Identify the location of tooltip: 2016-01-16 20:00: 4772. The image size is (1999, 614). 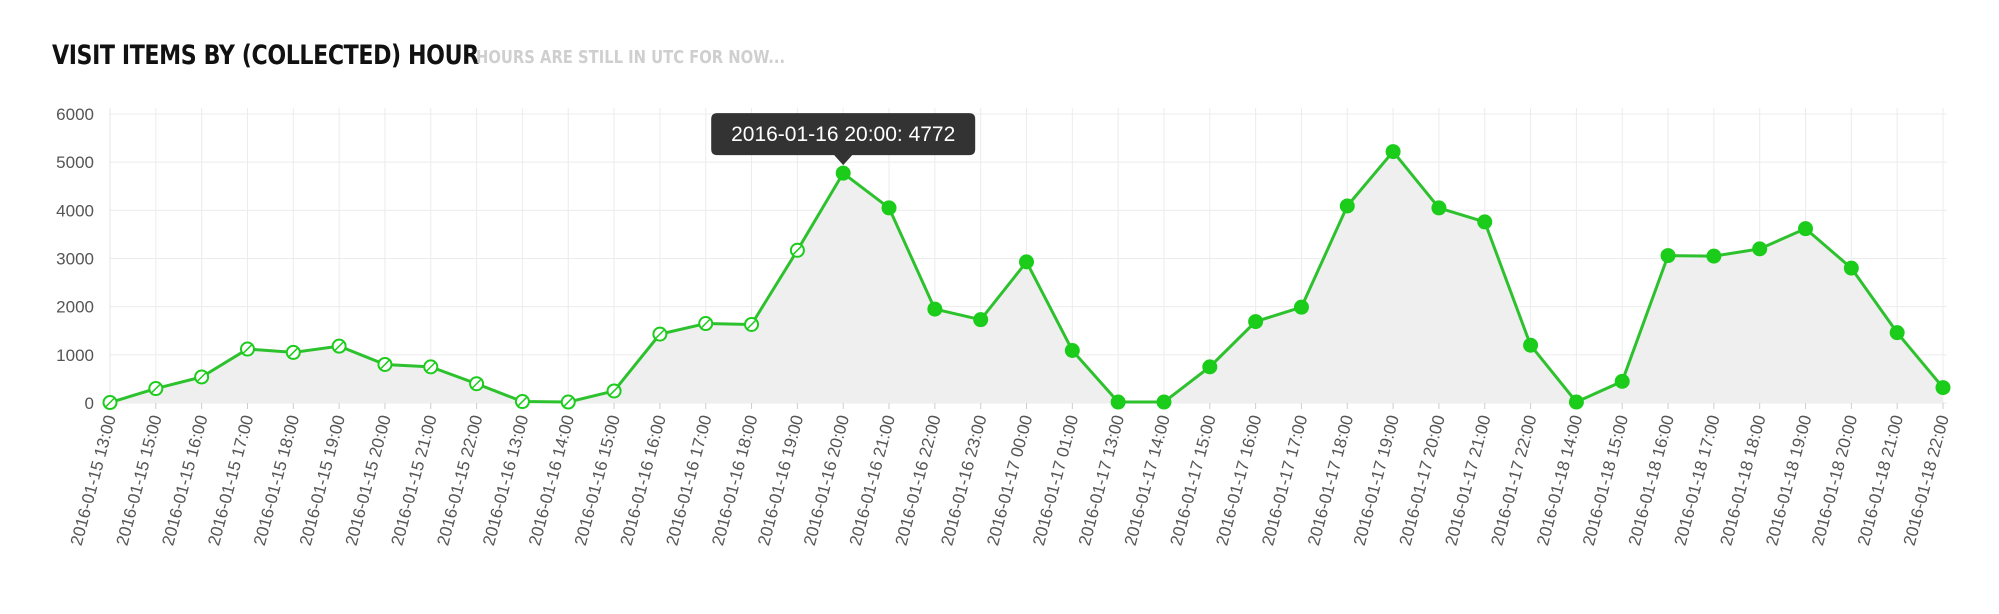
(843, 139).